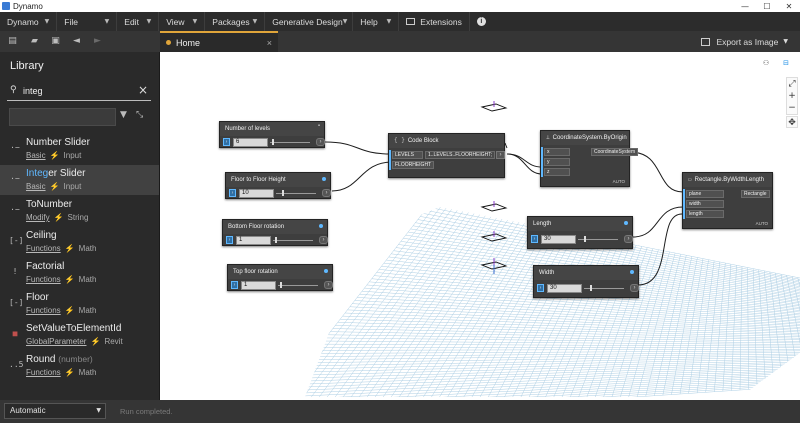  I want to click on menu-generative-design: Generative Design ▼, so click(309, 21).